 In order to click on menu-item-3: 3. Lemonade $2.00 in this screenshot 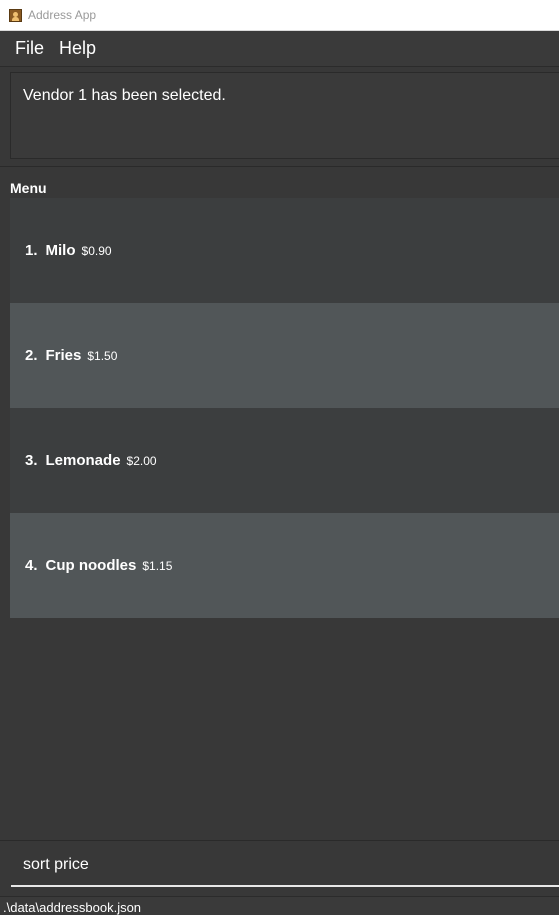, I will do `click(284, 460)`.